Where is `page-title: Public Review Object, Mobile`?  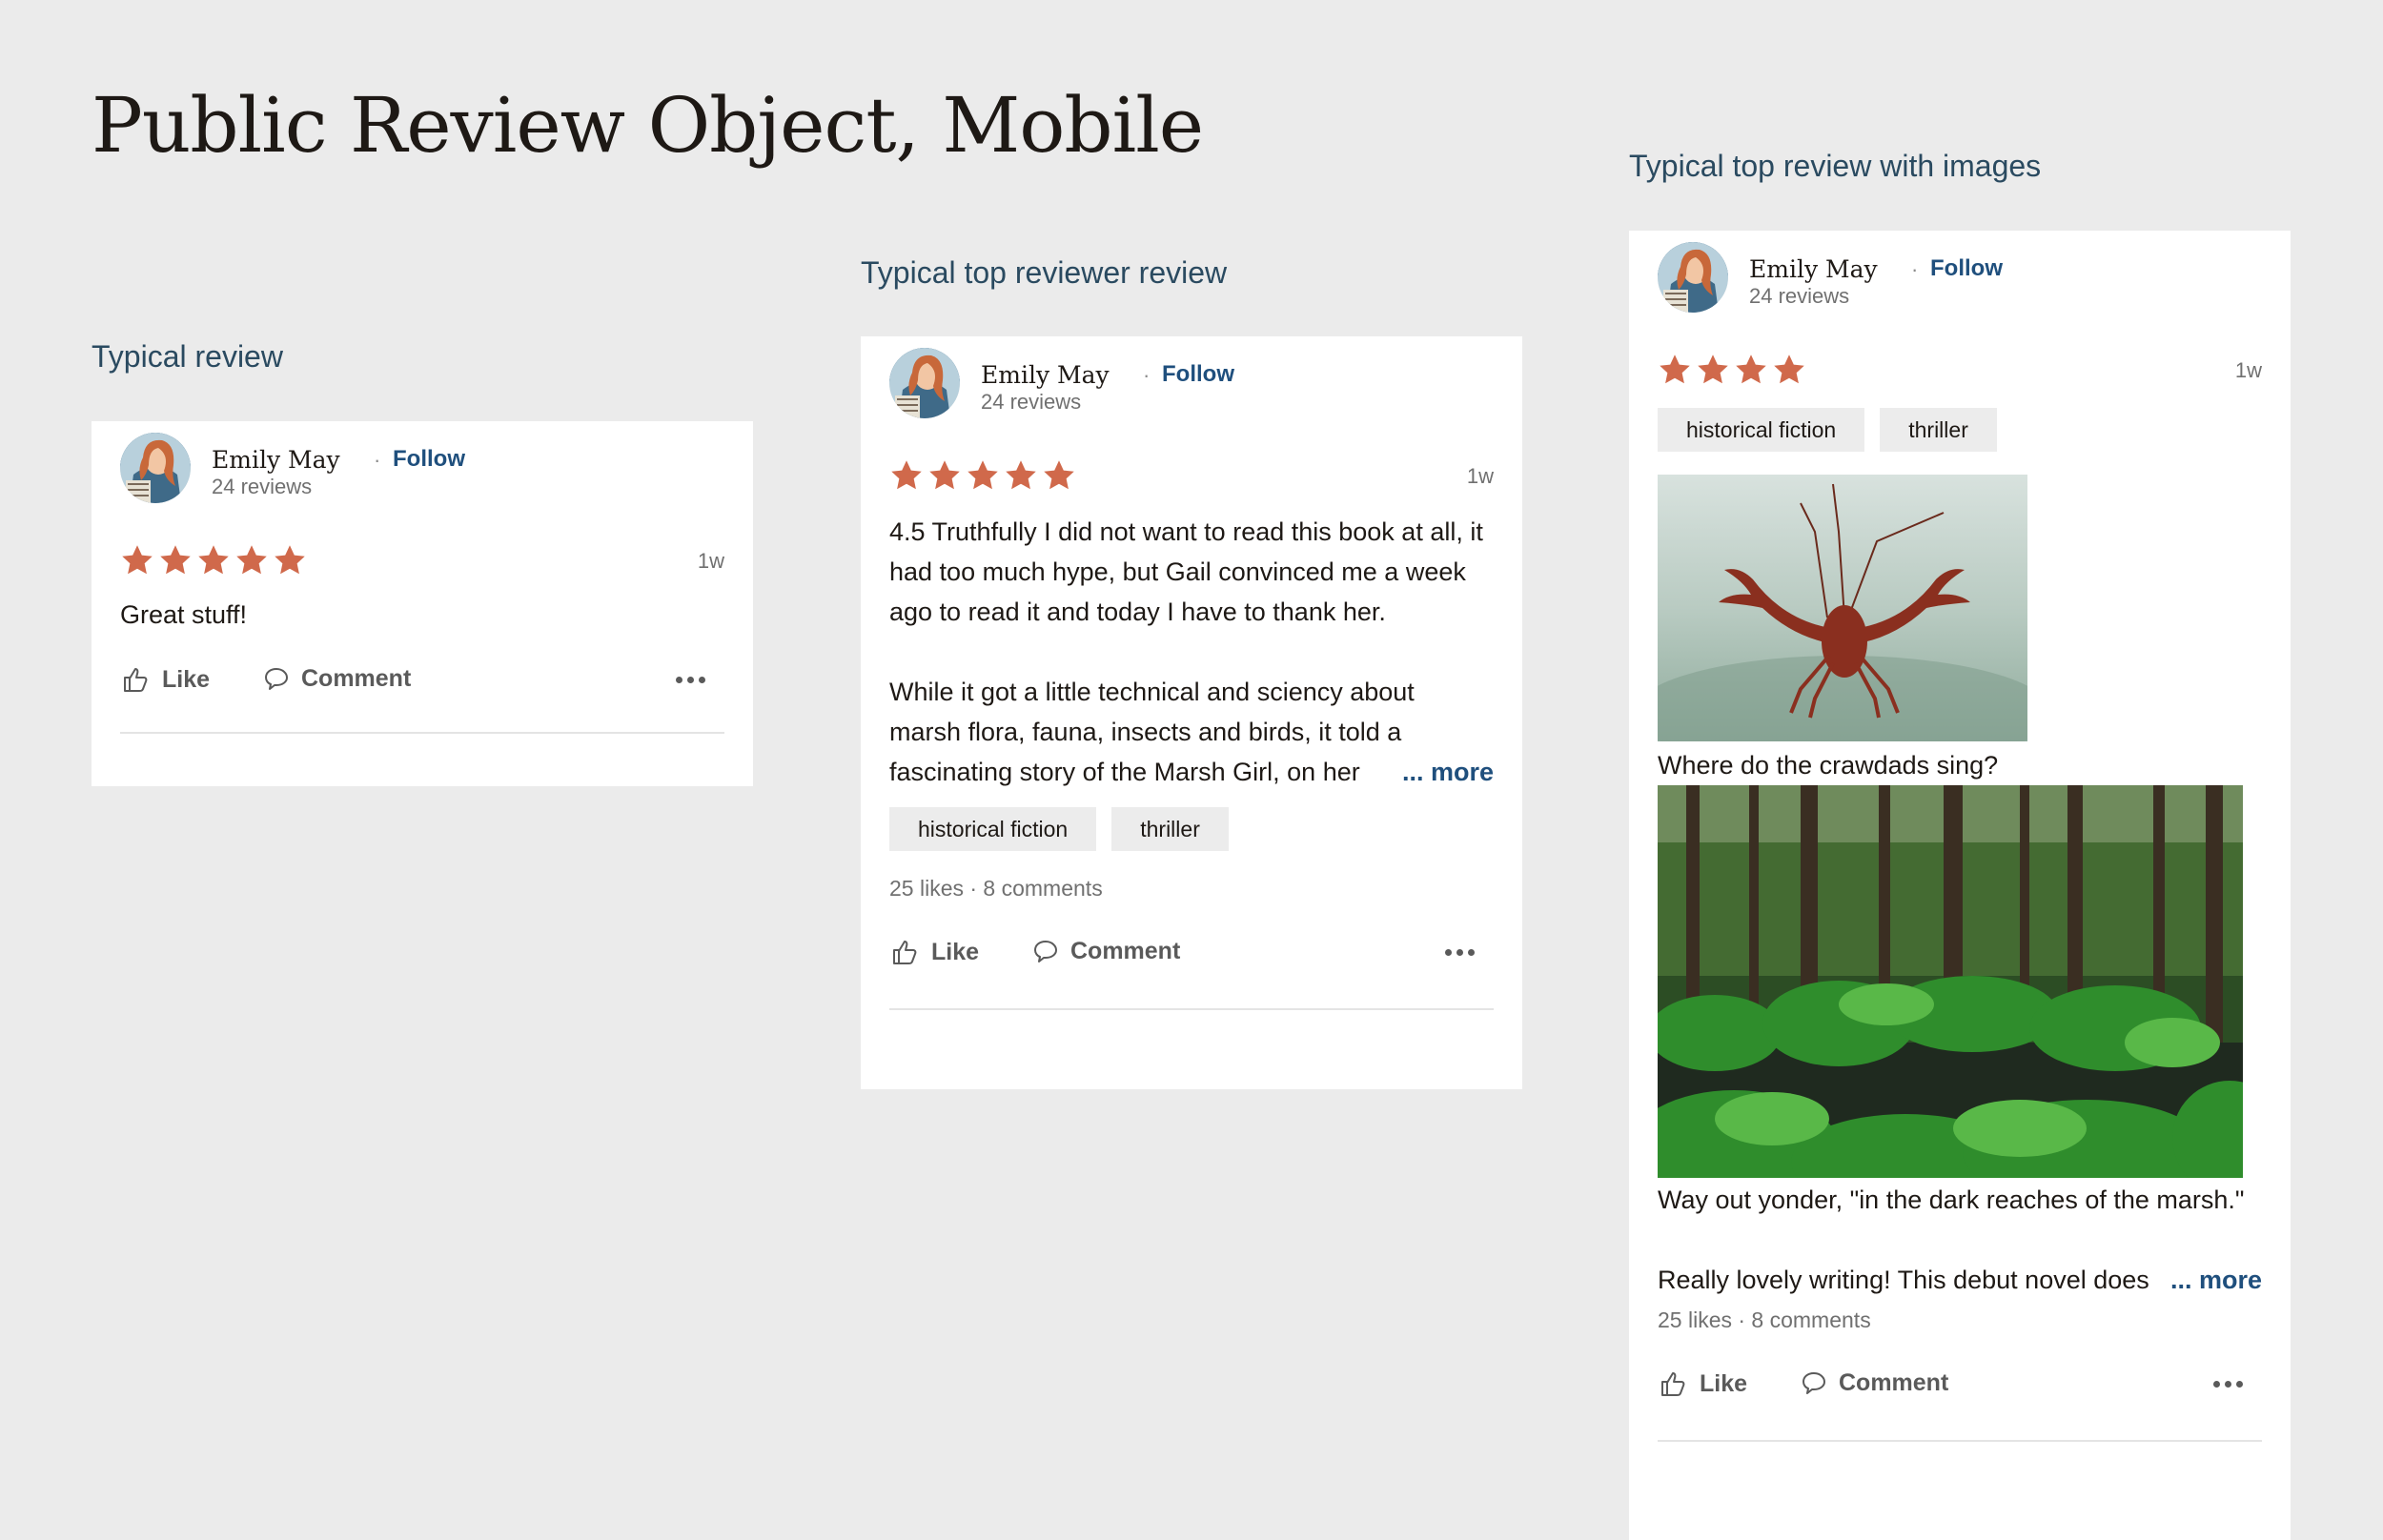 page-title: Public Review Object, Mobile is located at coordinates (648, 125).